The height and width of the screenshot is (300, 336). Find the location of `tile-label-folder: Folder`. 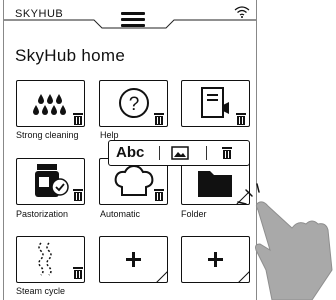

tile-label-folder: Folder is located at coordinates (194, 214).